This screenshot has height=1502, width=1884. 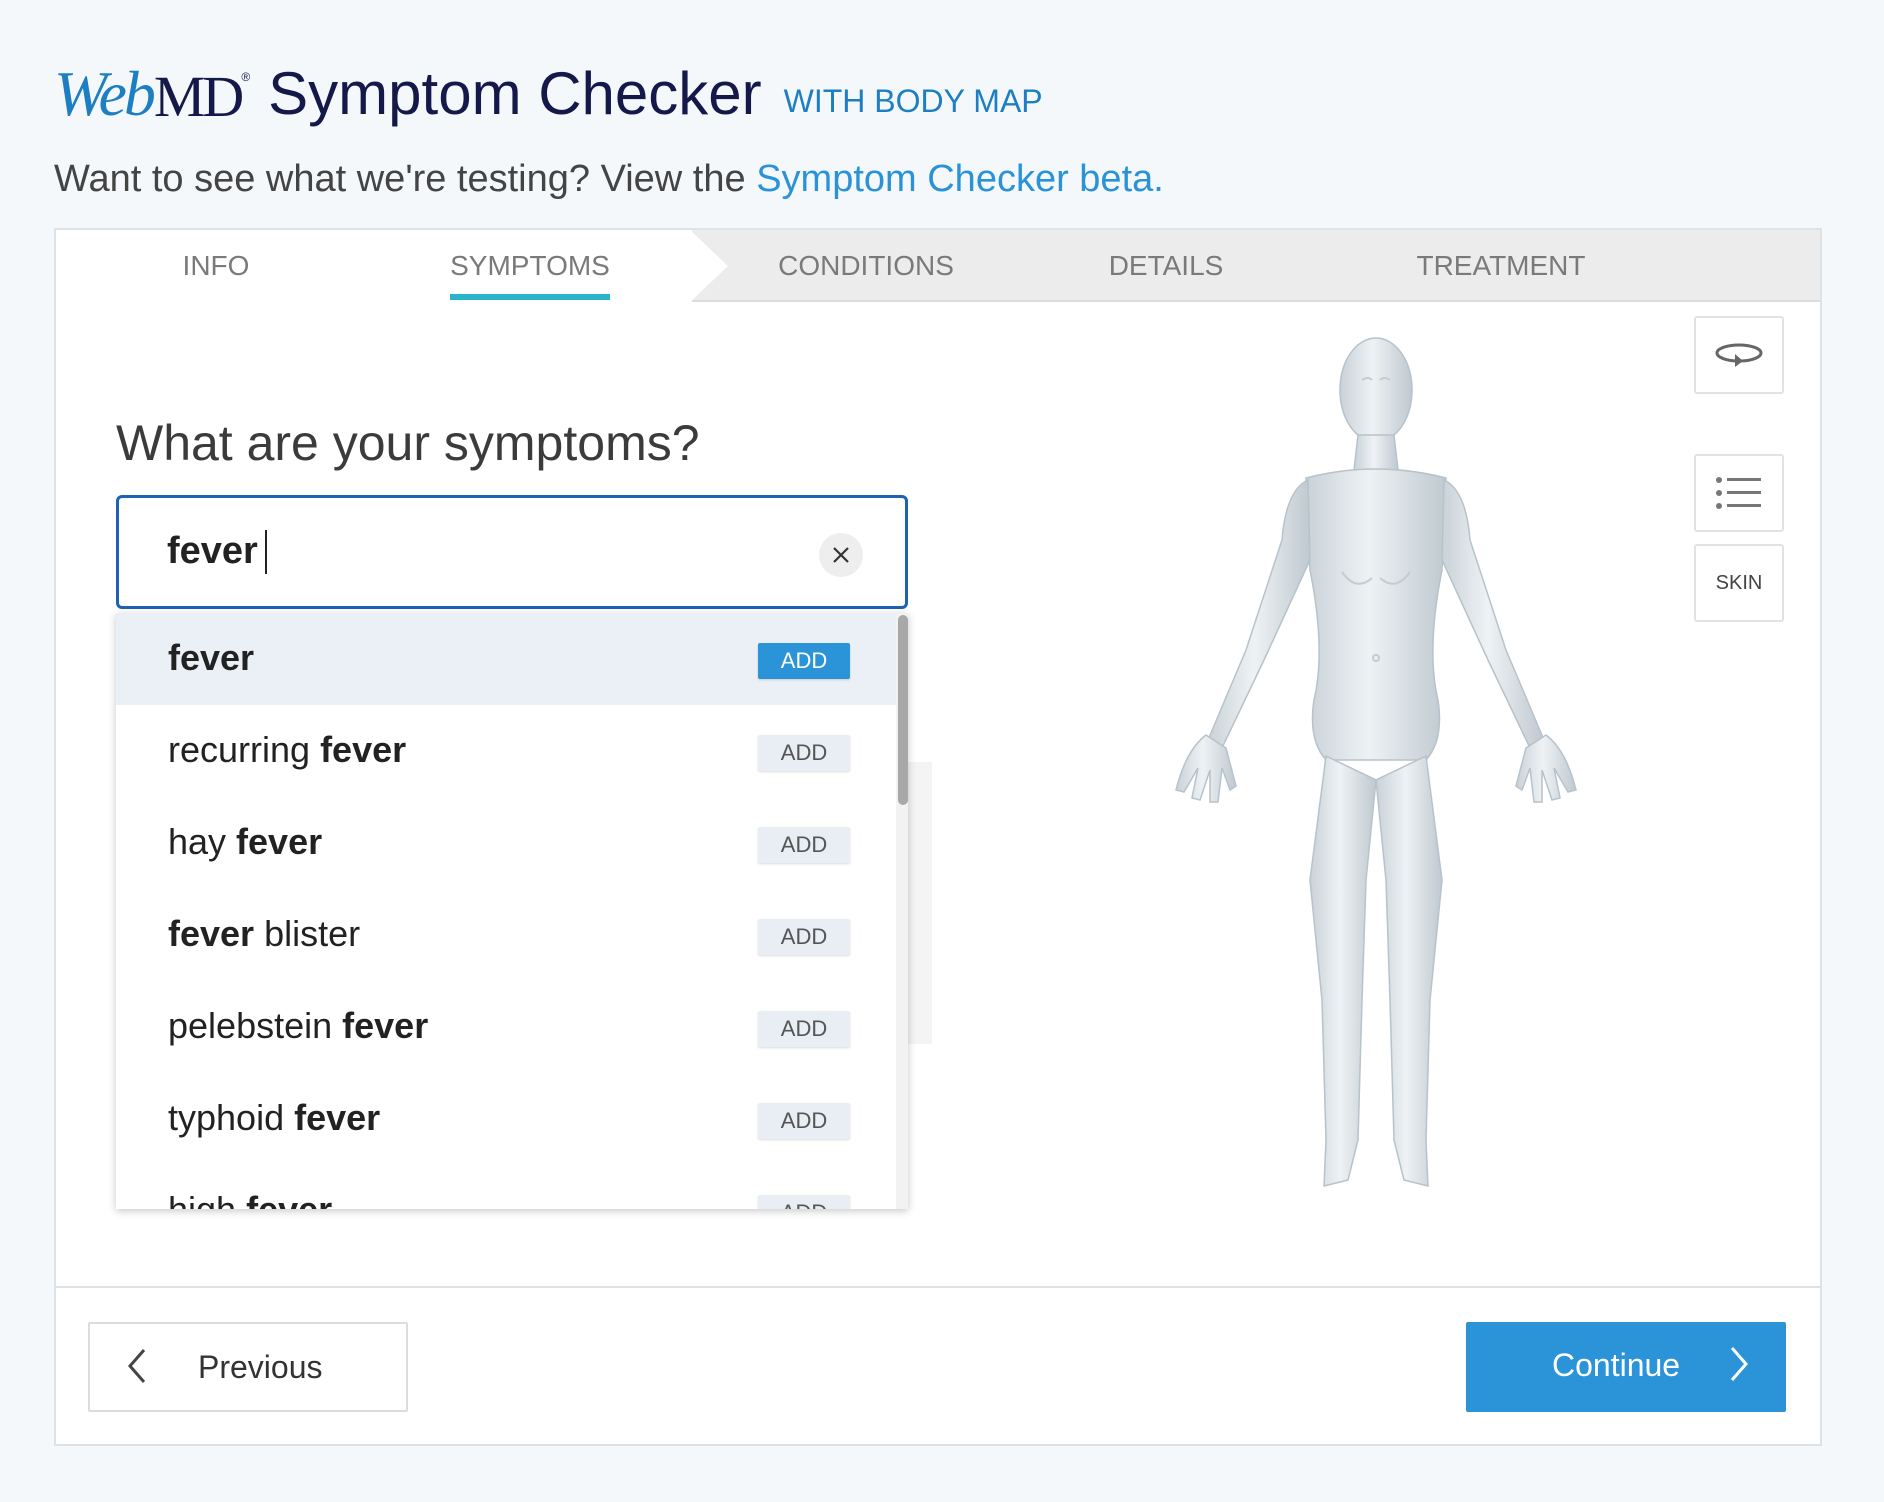 What do you see at coordinates (246, 77) in the screenshot?
I see `logo-registered-mark: ®` at bounding box center [246, 77].